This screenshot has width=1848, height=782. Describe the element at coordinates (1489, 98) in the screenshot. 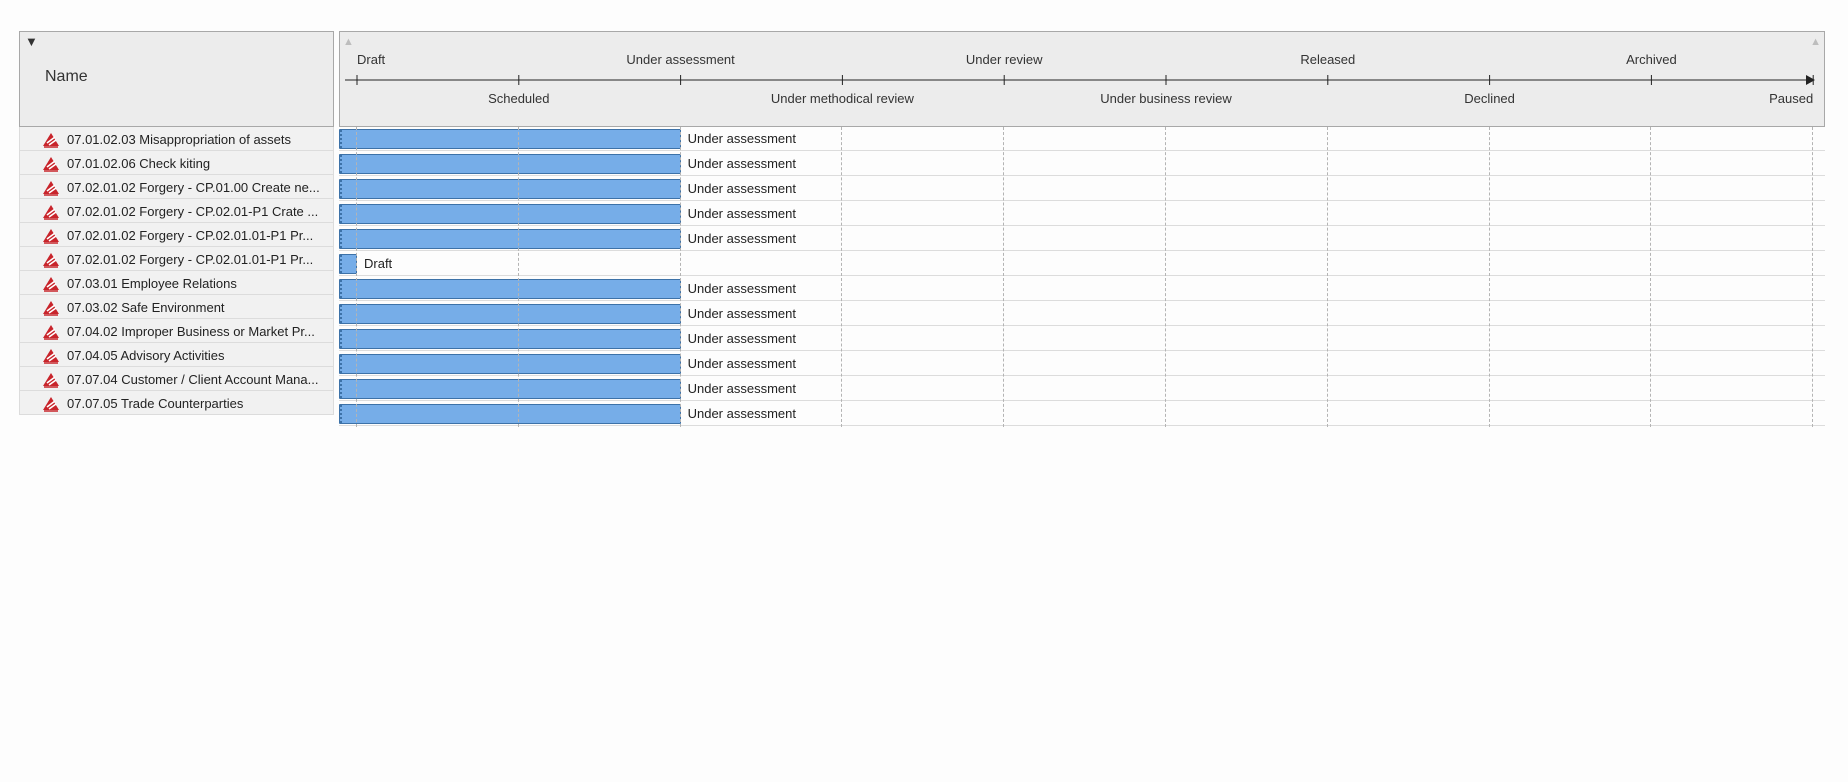

I see `stage-label-declined: Declined` at that location.